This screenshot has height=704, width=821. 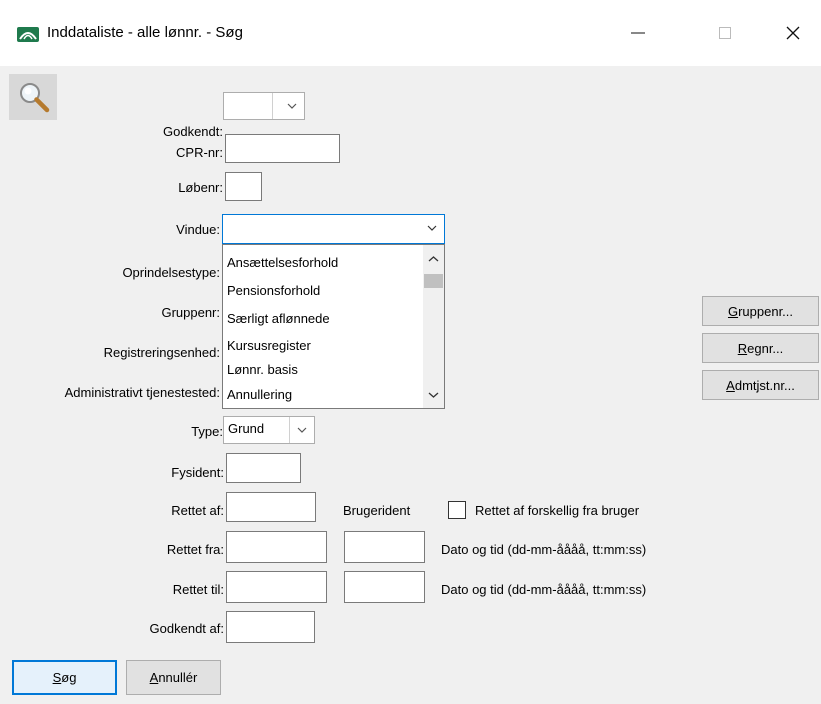 What do you see at coordinates (544, 549) in the screenshot?
I see `rettet-fra-hint: Dato og tid (dd-mm-åååå, tt:mm:ss)` at bounding box center [544, 549].